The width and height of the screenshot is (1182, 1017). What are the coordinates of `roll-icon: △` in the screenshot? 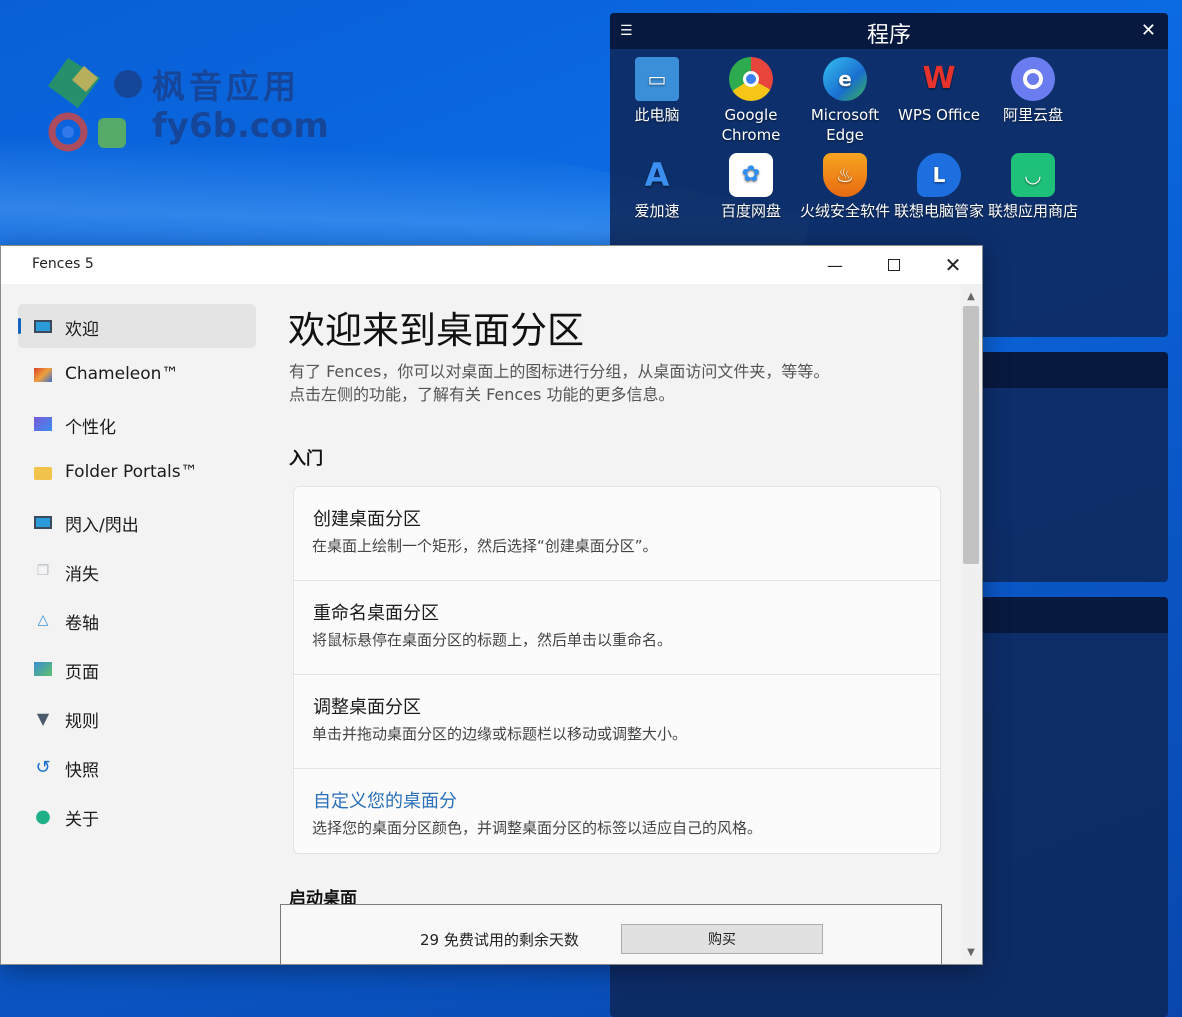 It's located at (43, 620).